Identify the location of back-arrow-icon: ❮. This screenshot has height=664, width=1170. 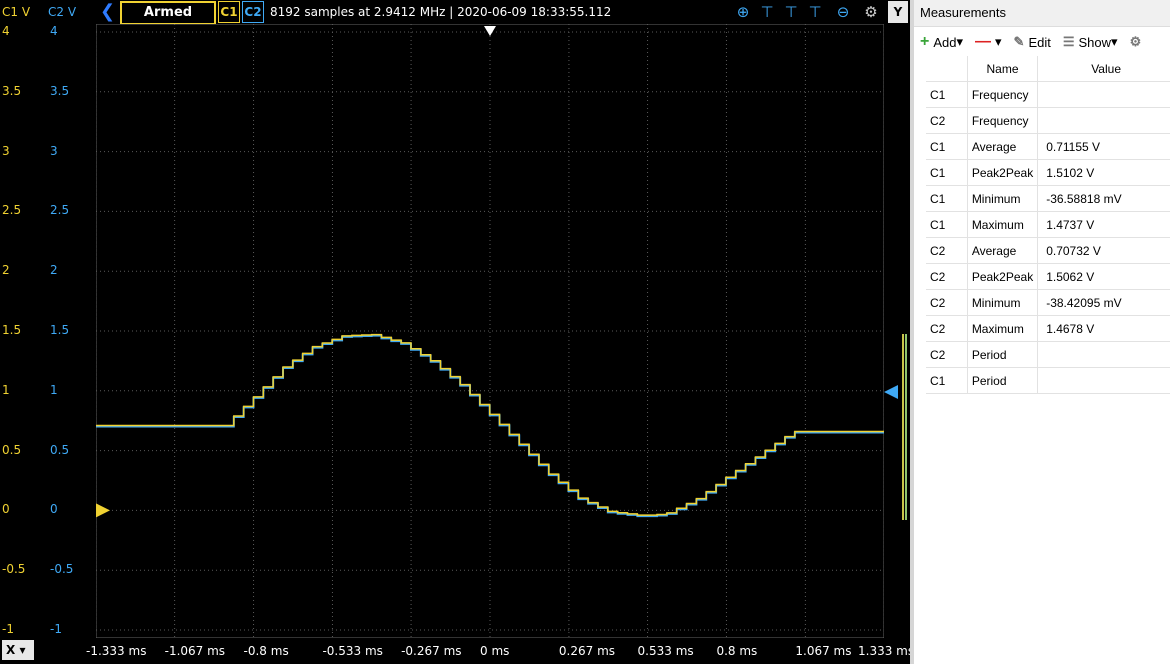
(109, 12).